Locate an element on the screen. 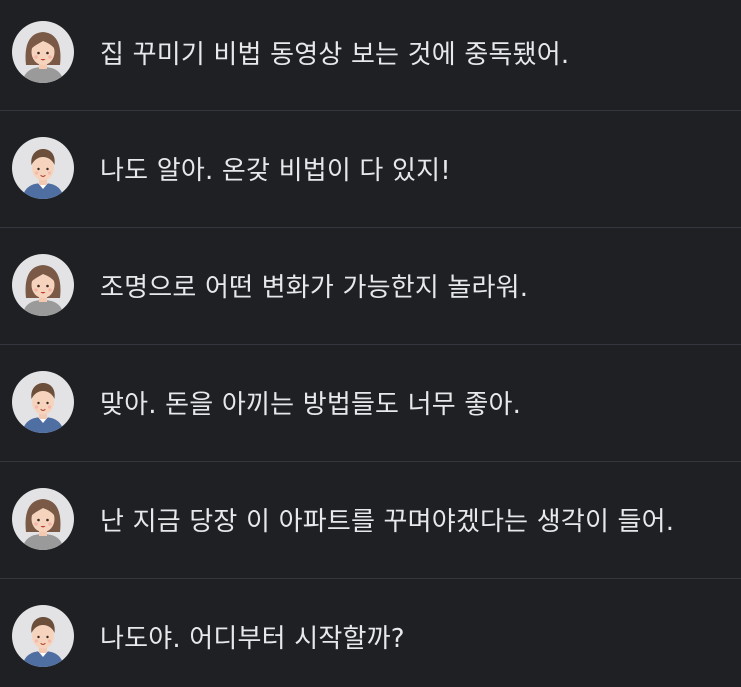  message-text: 맞아. 돈을 아끼는 방법들도 너무 좋아. is located at coordinates (311, 404).